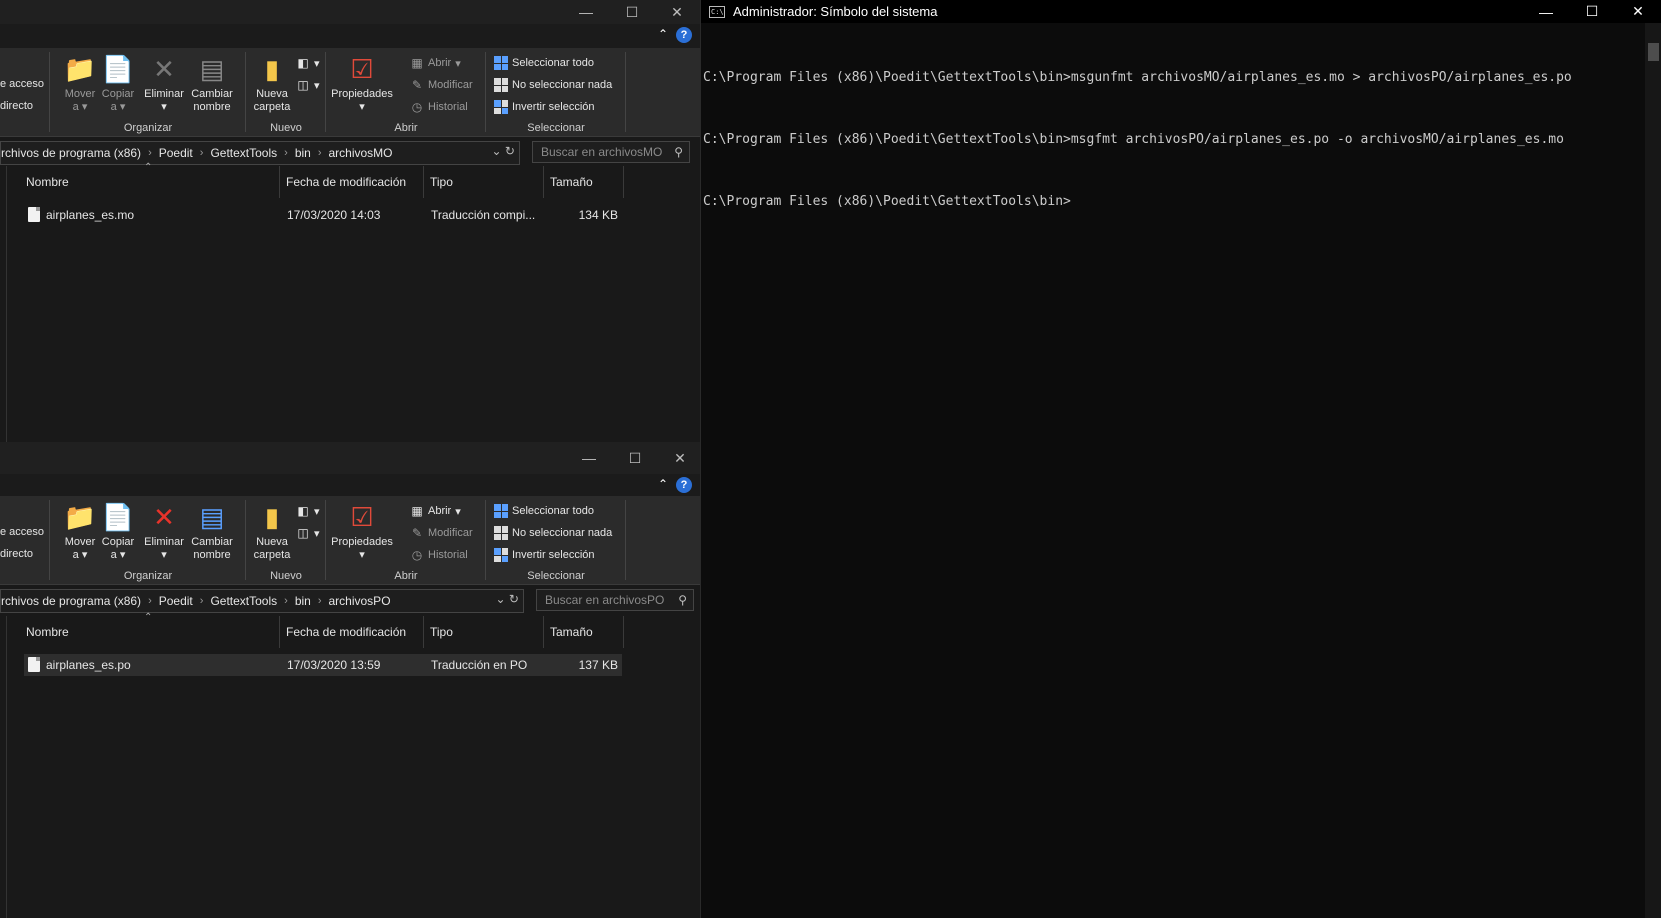  What do you see at coordinates (350, 12) in the screenshot?
I see `explorer-titlebar: — ☐ ✕` at bounding box center [350, 12].